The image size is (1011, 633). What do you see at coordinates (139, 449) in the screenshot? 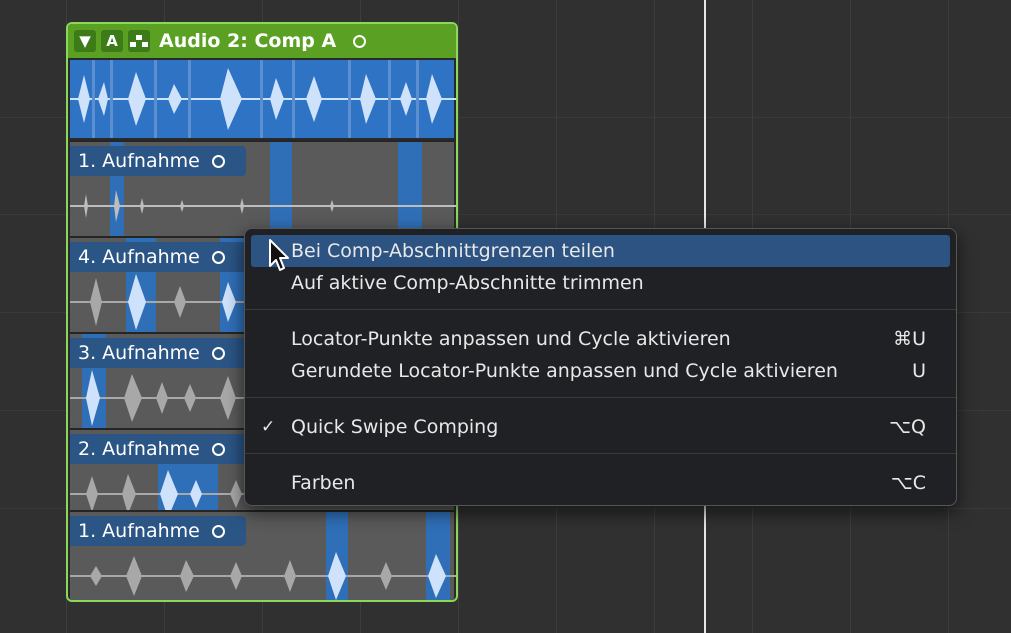
I see `take-name: 2. Aufnahme` at bounding box center [139, 449].